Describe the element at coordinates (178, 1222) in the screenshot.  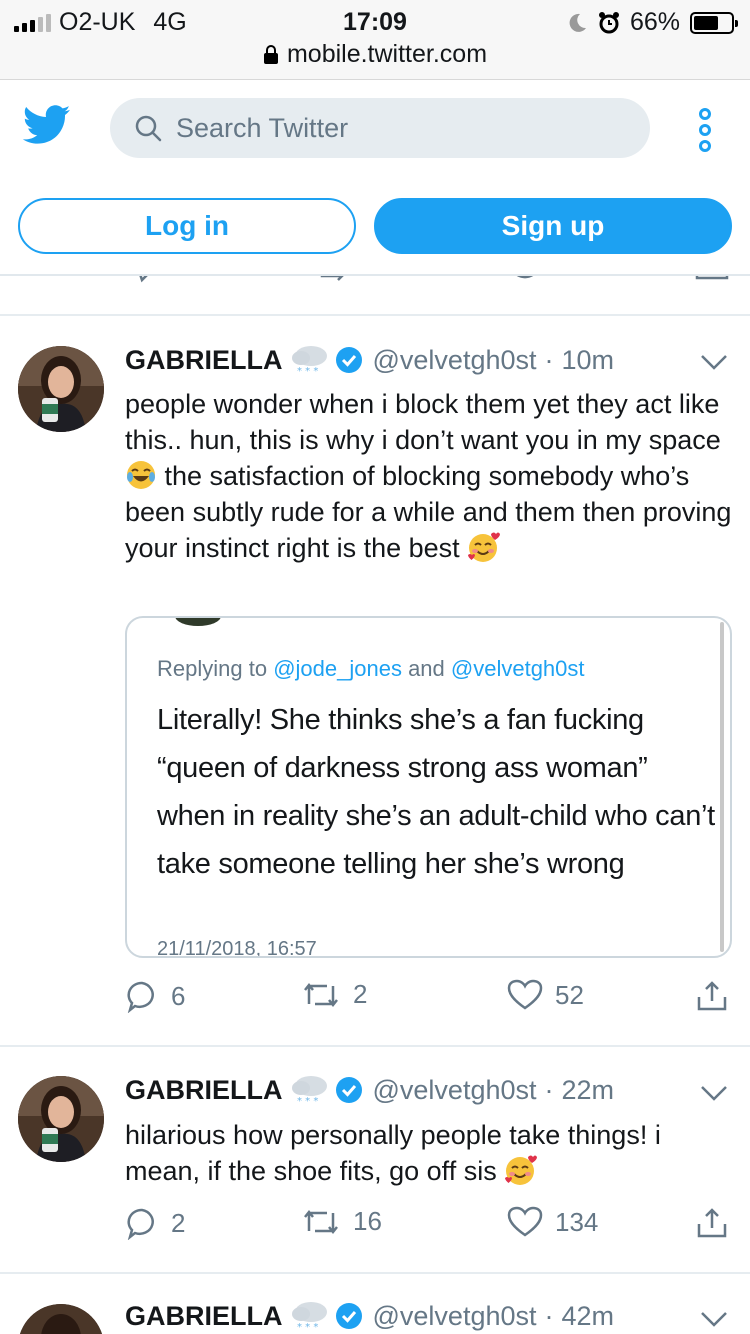
I see `reply-count: 2` at that location.